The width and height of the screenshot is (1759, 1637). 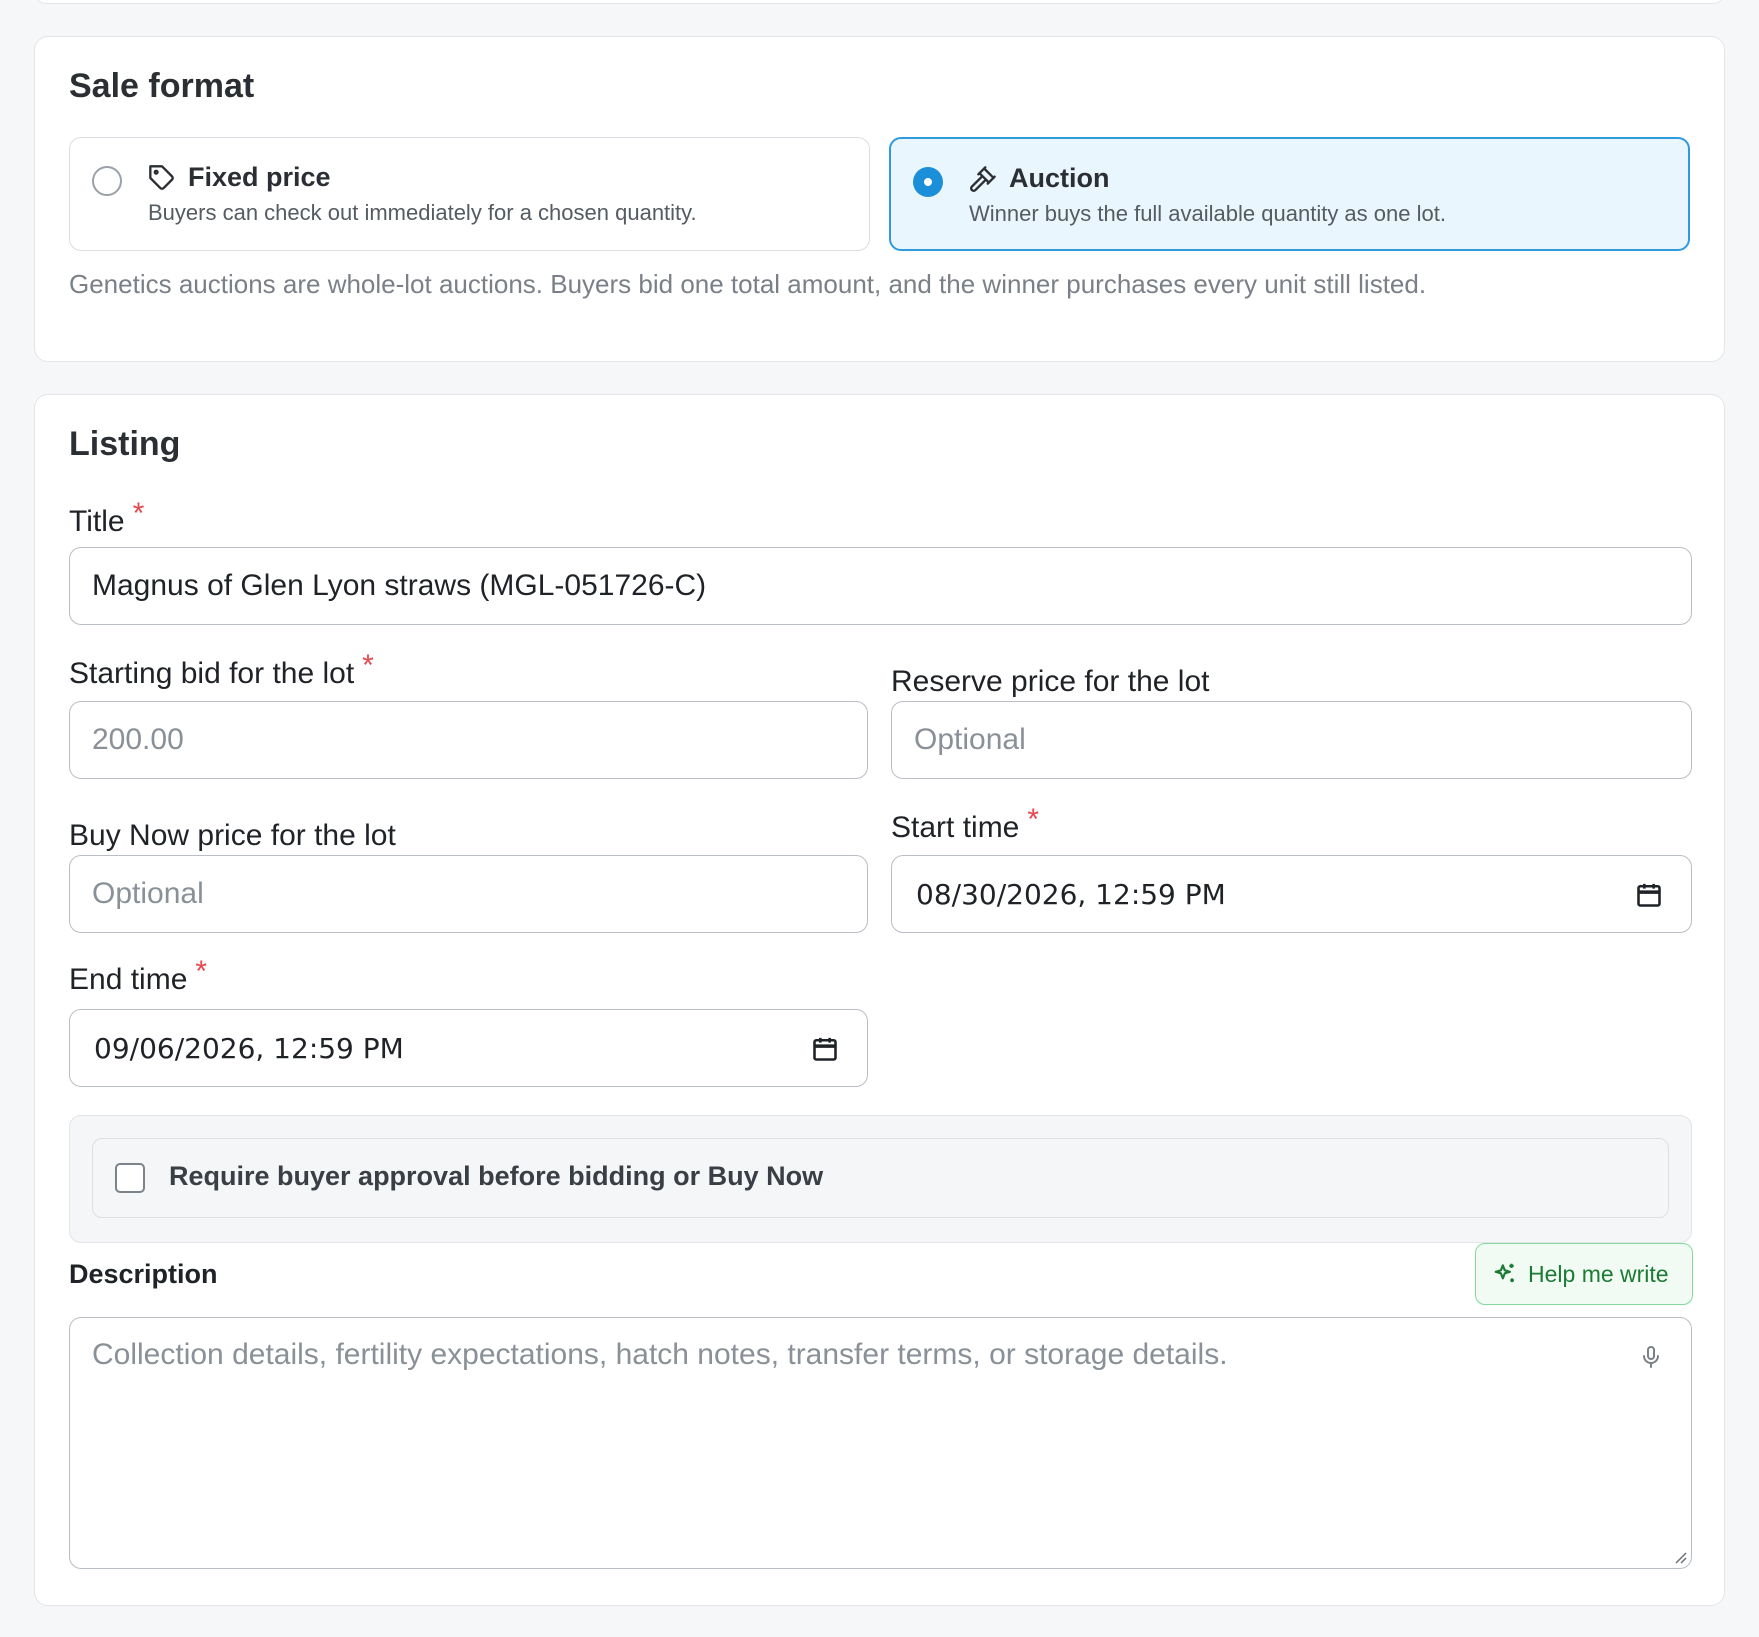 What do you see at coordinates (97, 521) in the screenshot?
I see `title-label-text: Title` at bounding box center [97, 521].